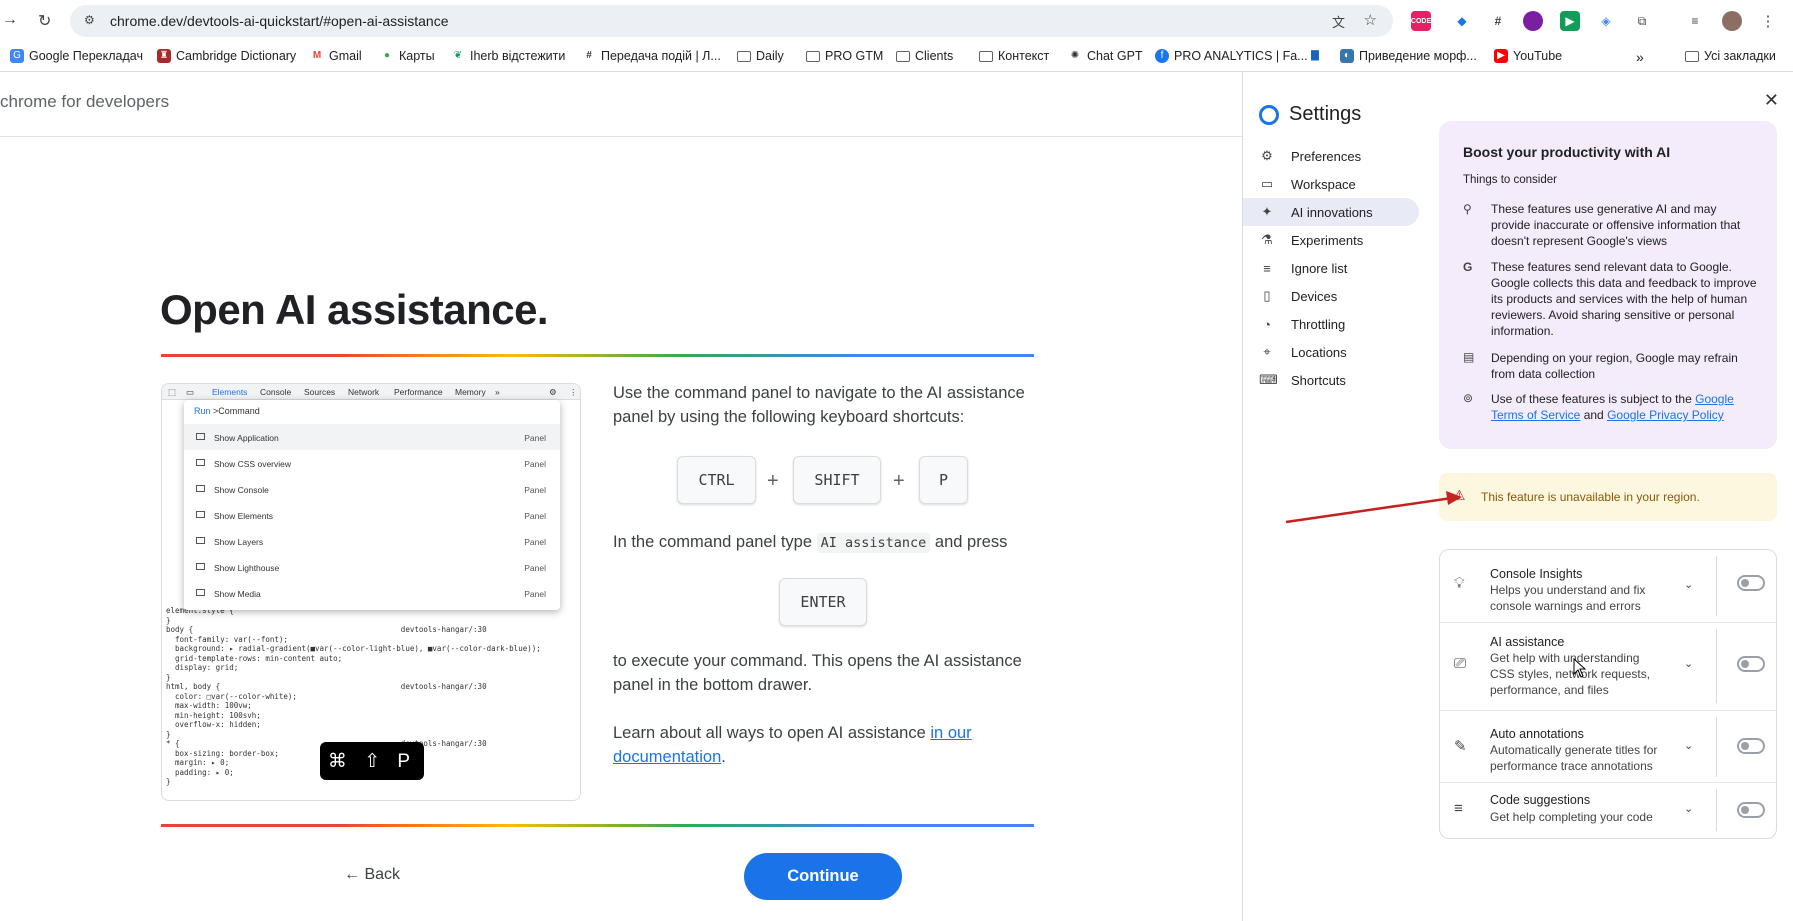  What do you see at coordinates (354, 309) in the screenshot?
I see `page-title: Open AI assistance.` at bounding box center [354, 309].